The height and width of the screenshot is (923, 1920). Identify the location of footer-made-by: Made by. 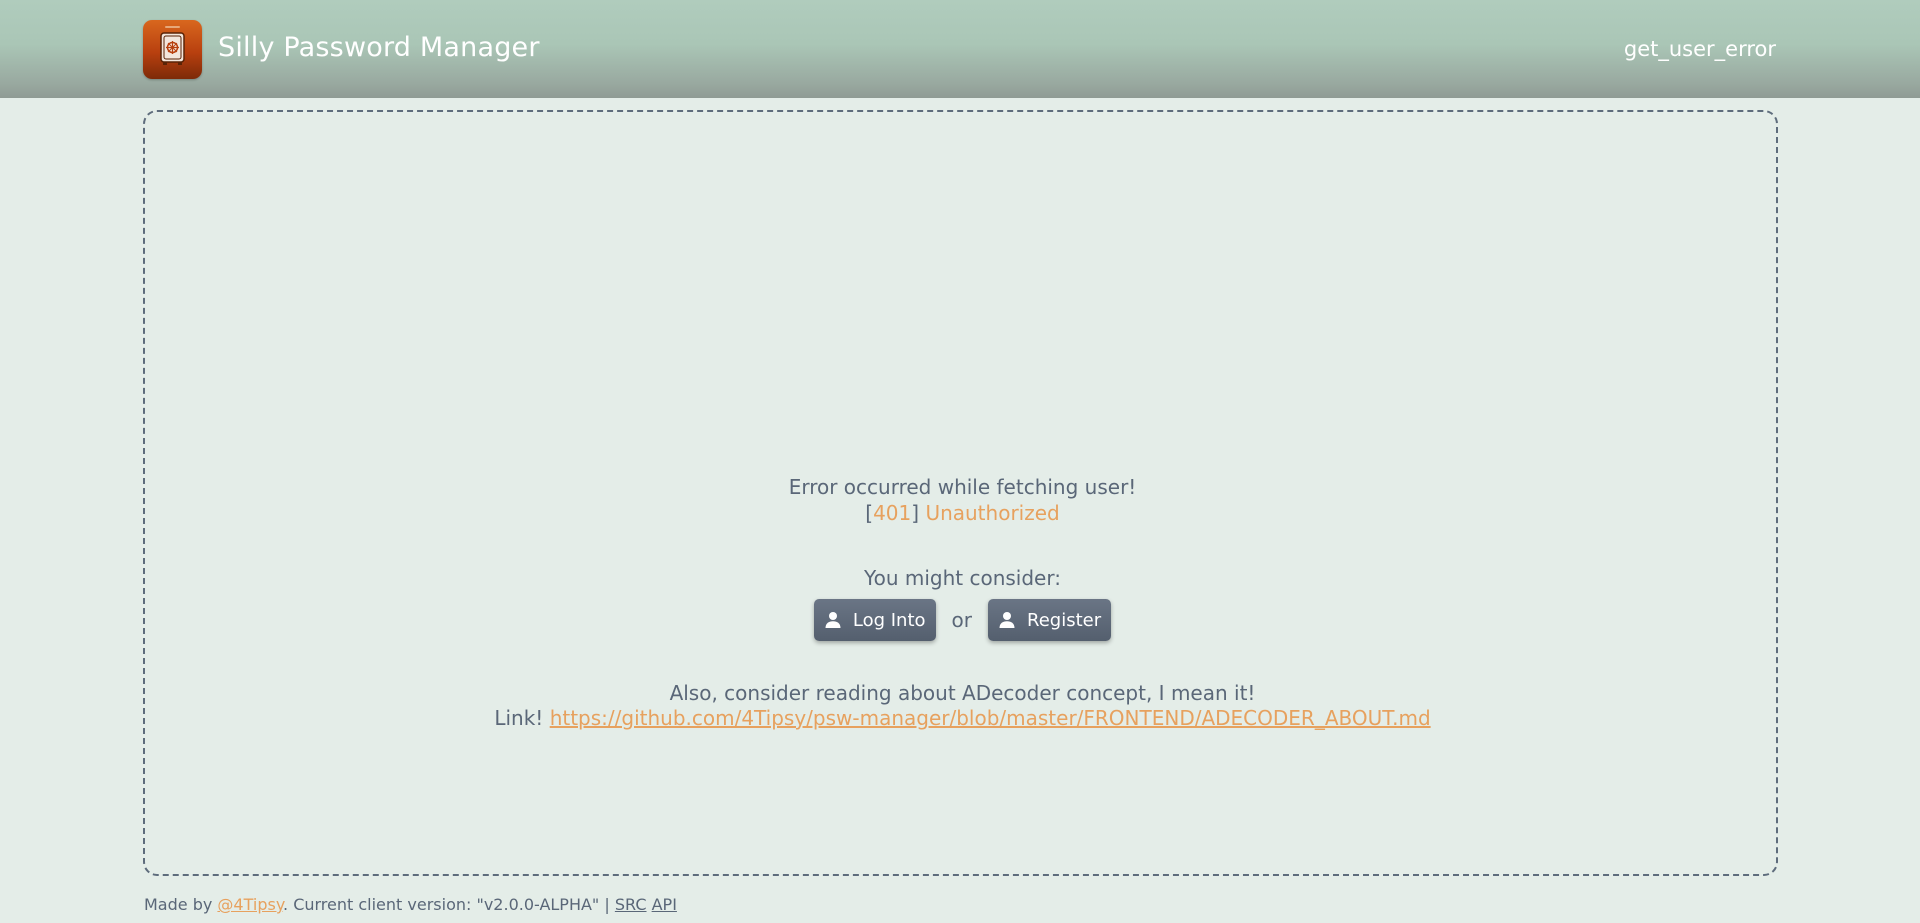
(178, 904).